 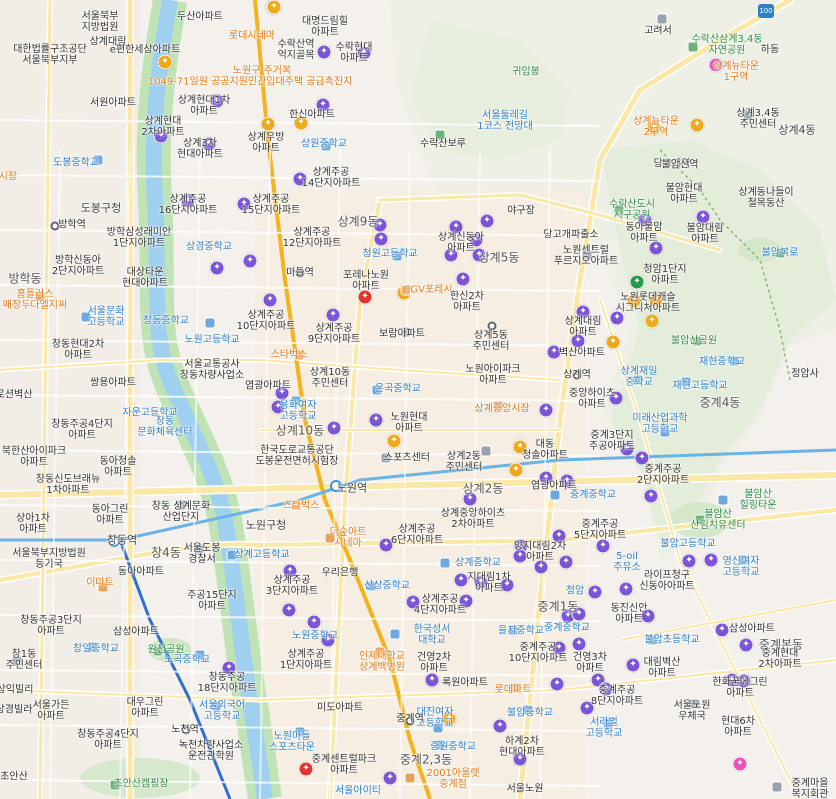 What do you see at coordinates (202, 554) in the screenshot?
I see `map-label: 서울도봉 경찰서` at bounding box center [202, 554].